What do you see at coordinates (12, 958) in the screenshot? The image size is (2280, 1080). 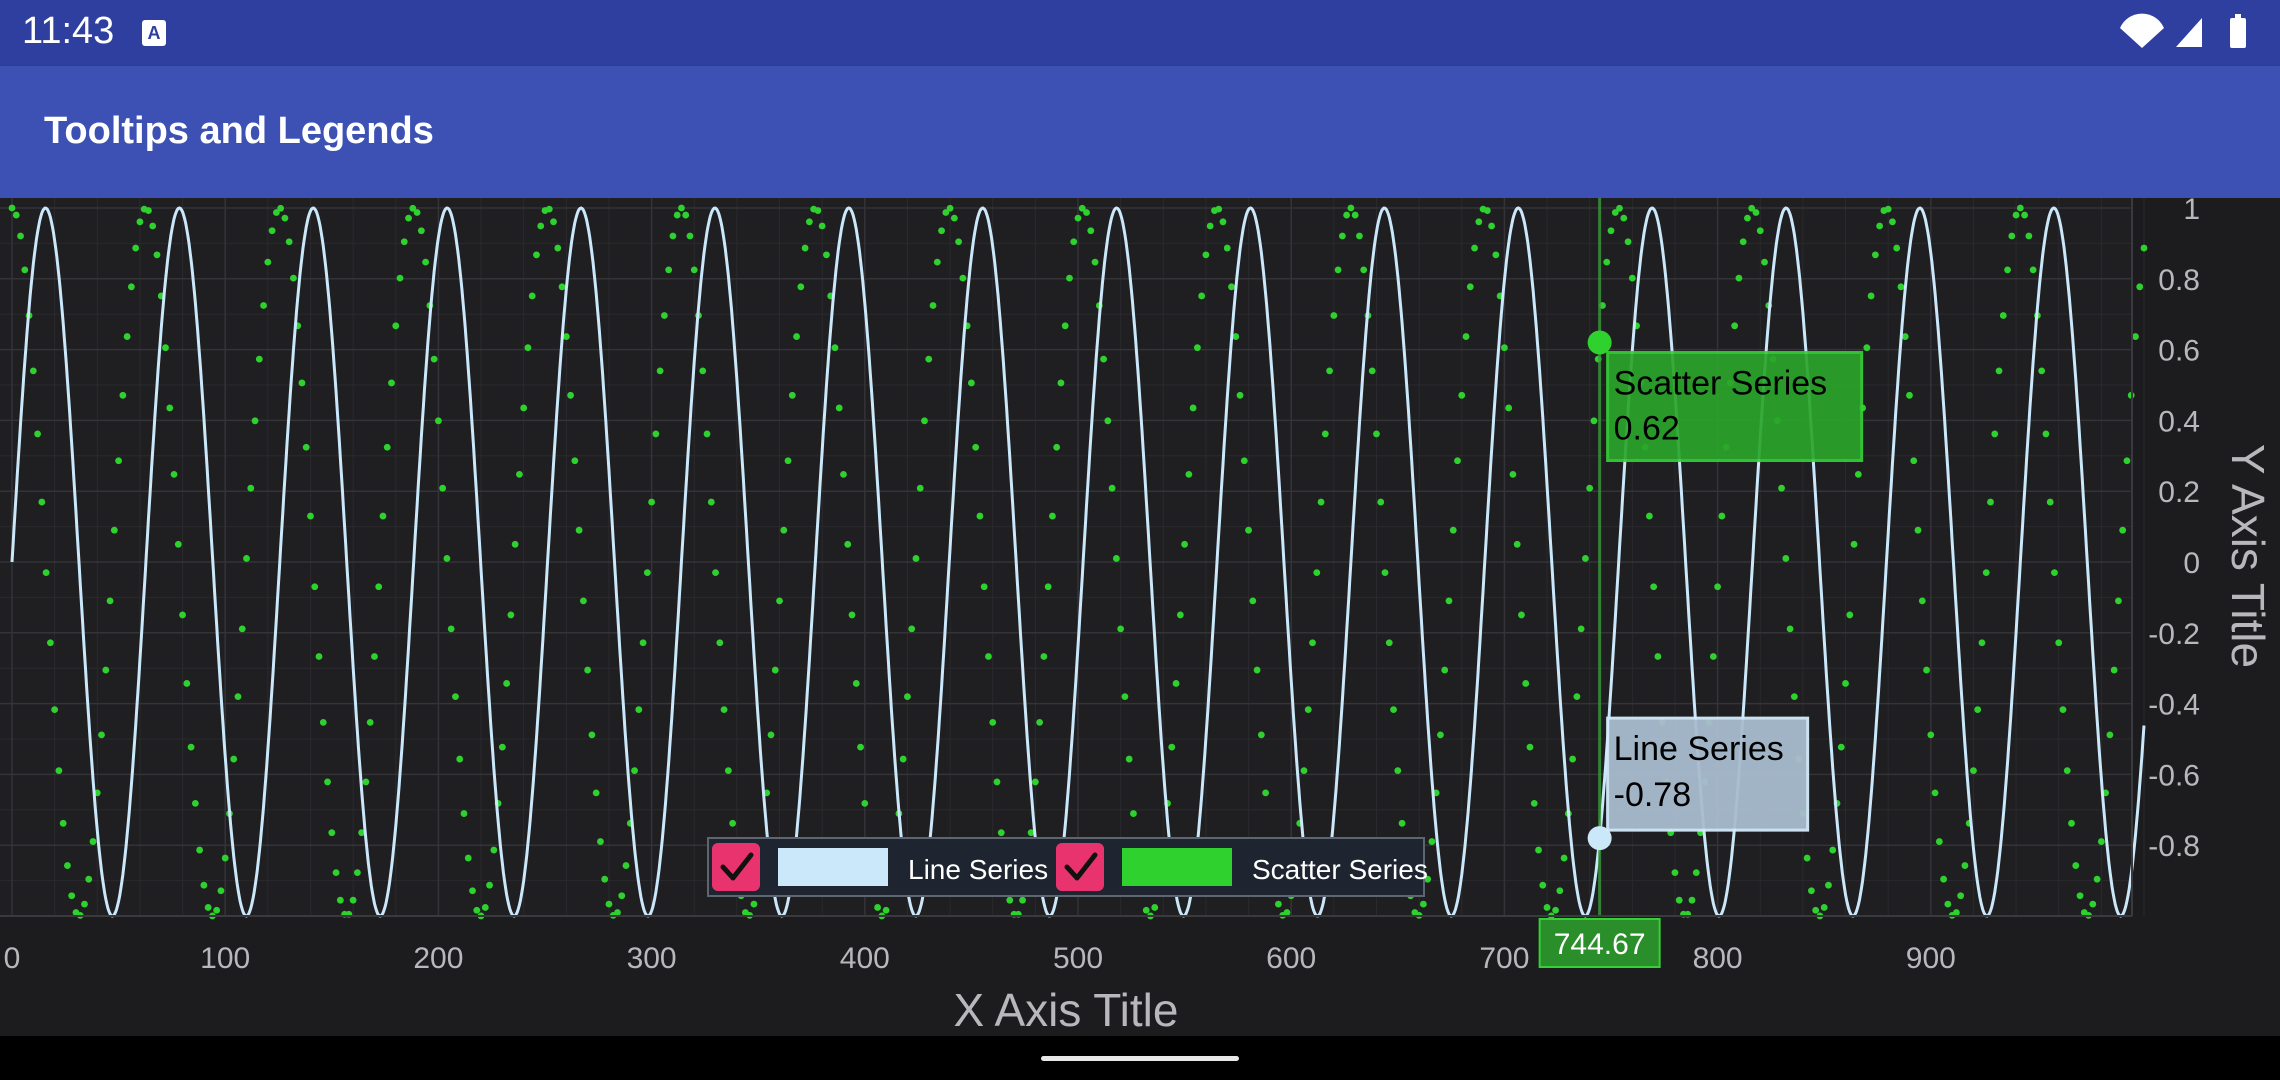 I see `x-tick-label: 0` at bounding box center [12, 958].